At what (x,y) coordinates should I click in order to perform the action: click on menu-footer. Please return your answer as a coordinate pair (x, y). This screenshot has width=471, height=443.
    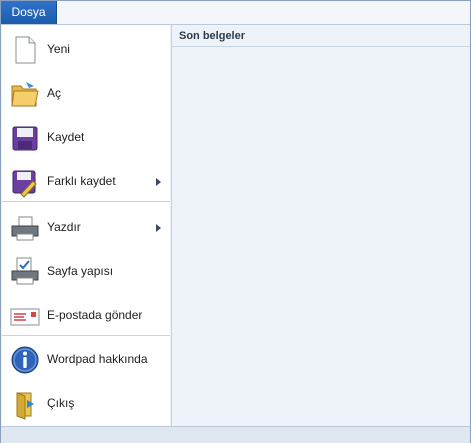
    Looking at the image, I should click on (235, 434).